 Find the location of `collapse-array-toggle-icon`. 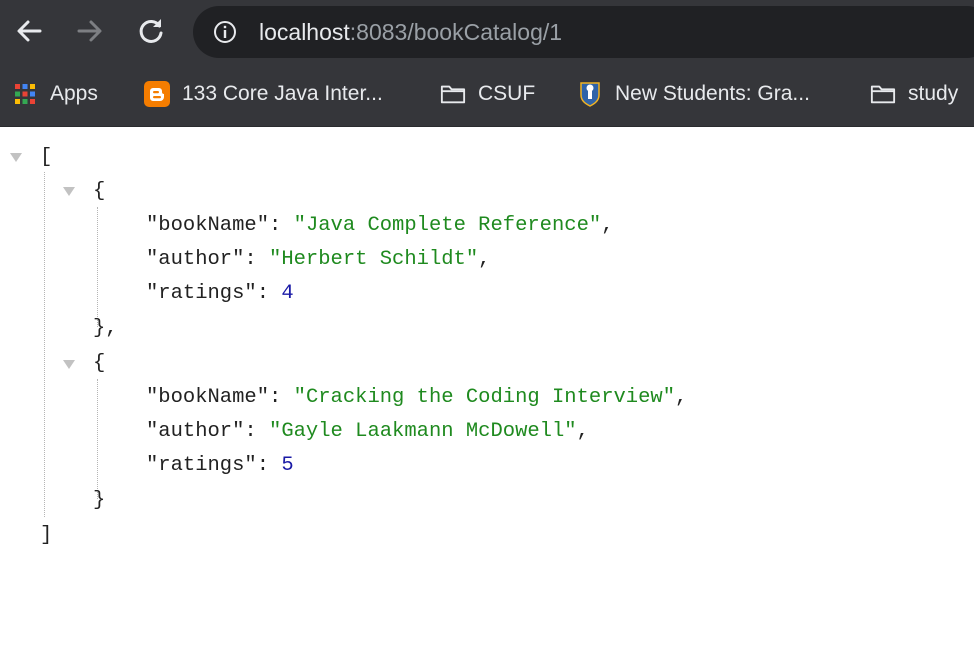

collapse-array-toggle-icon is located at coordinates (16, 157).